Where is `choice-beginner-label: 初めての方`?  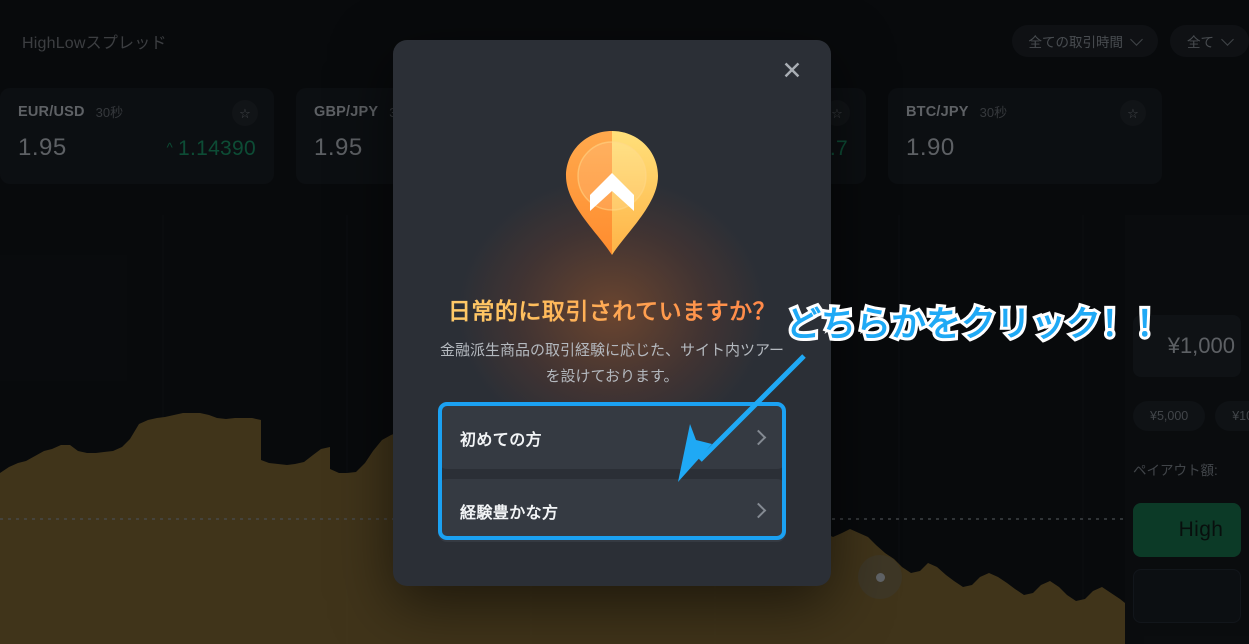 choice-beginner-label: 初めての方 is located at coordinates (501, 440).